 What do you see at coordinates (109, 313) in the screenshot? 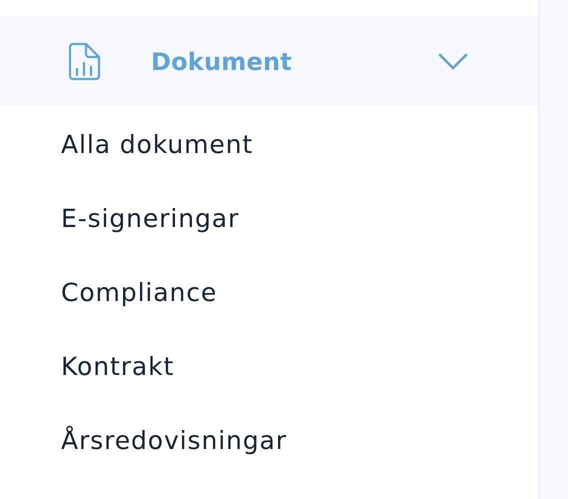
I see `menu-item: Compliance` at bounding box center [109, 313].